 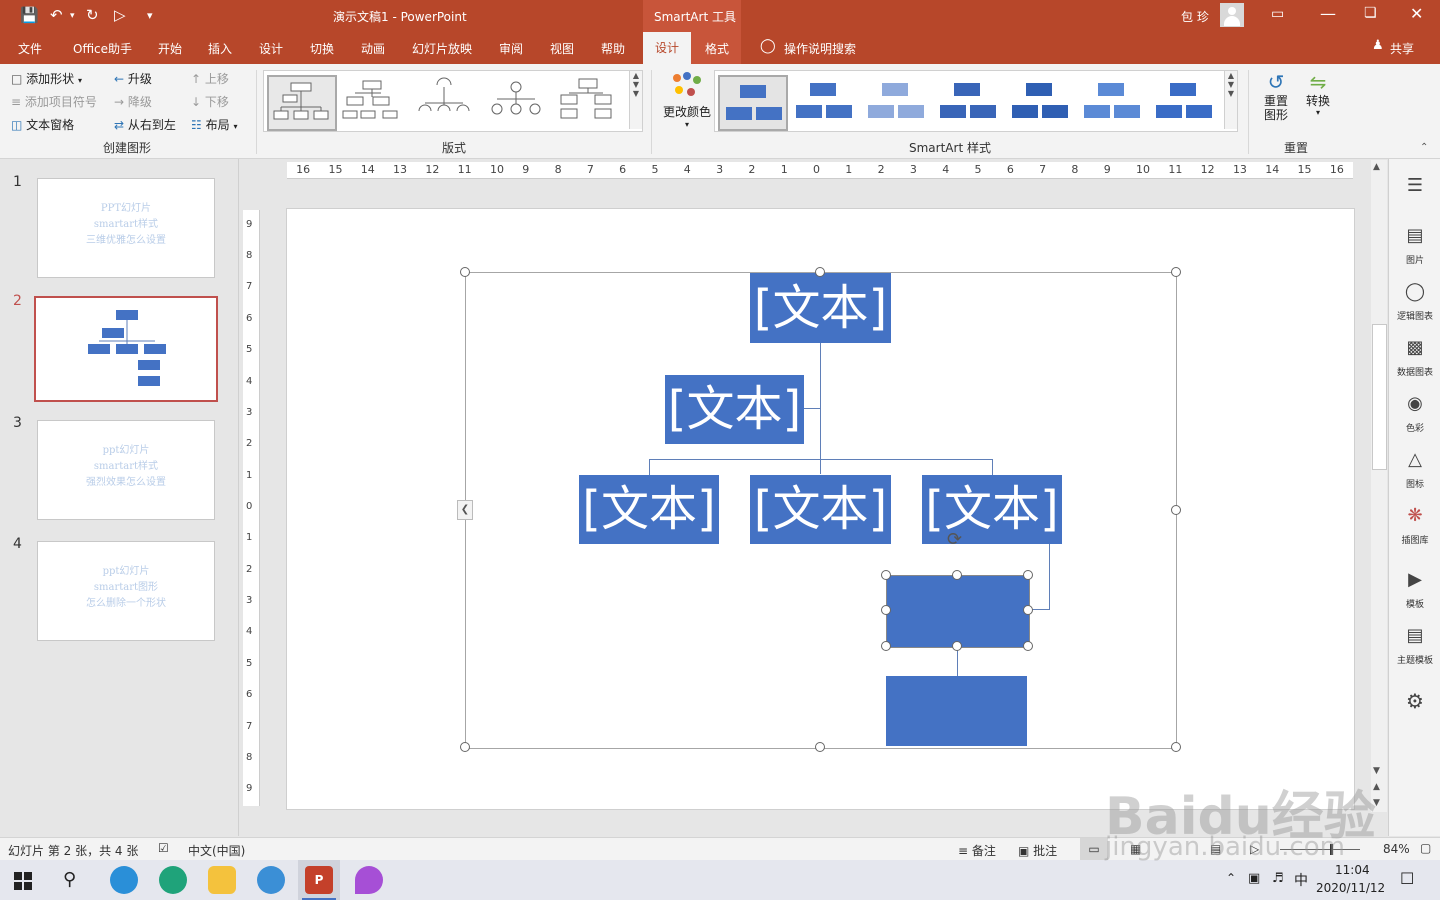 I want to click on notes-button: ≡ 备注, so click(x=977, y=850).